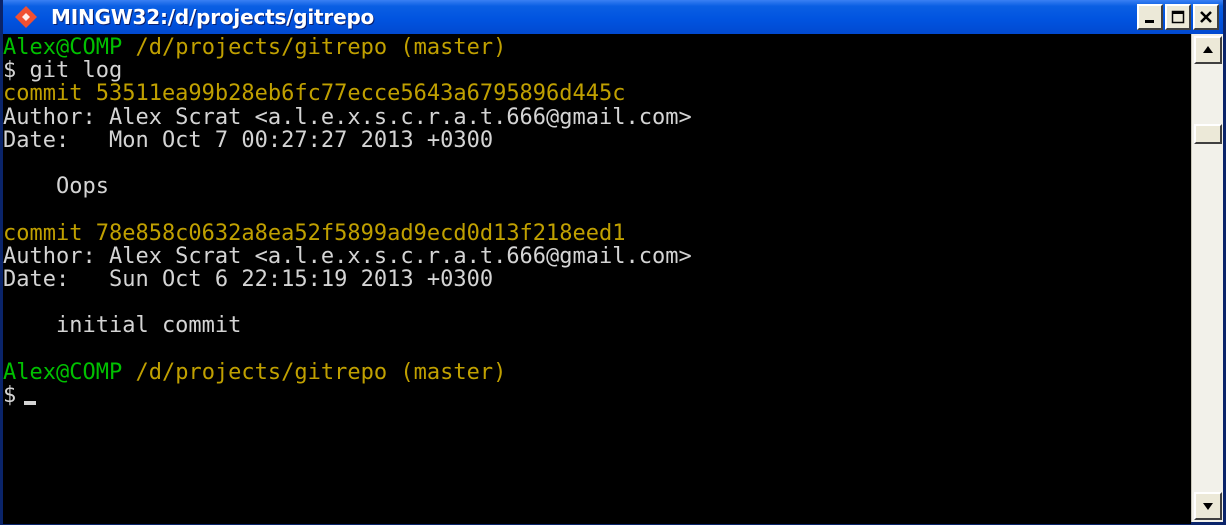 The image size is (1226, 525). I want to click on scroll-down-button, so click(1208, 506).